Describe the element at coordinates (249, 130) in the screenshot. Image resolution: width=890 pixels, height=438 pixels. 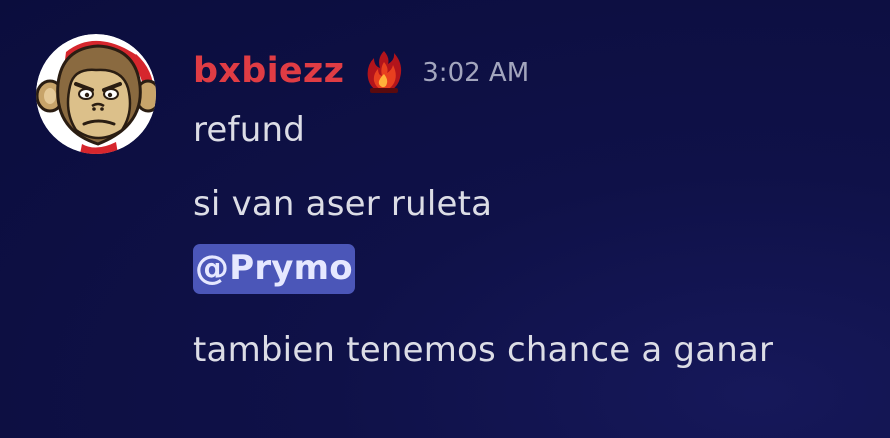
I see `message-line: refund` at that location.